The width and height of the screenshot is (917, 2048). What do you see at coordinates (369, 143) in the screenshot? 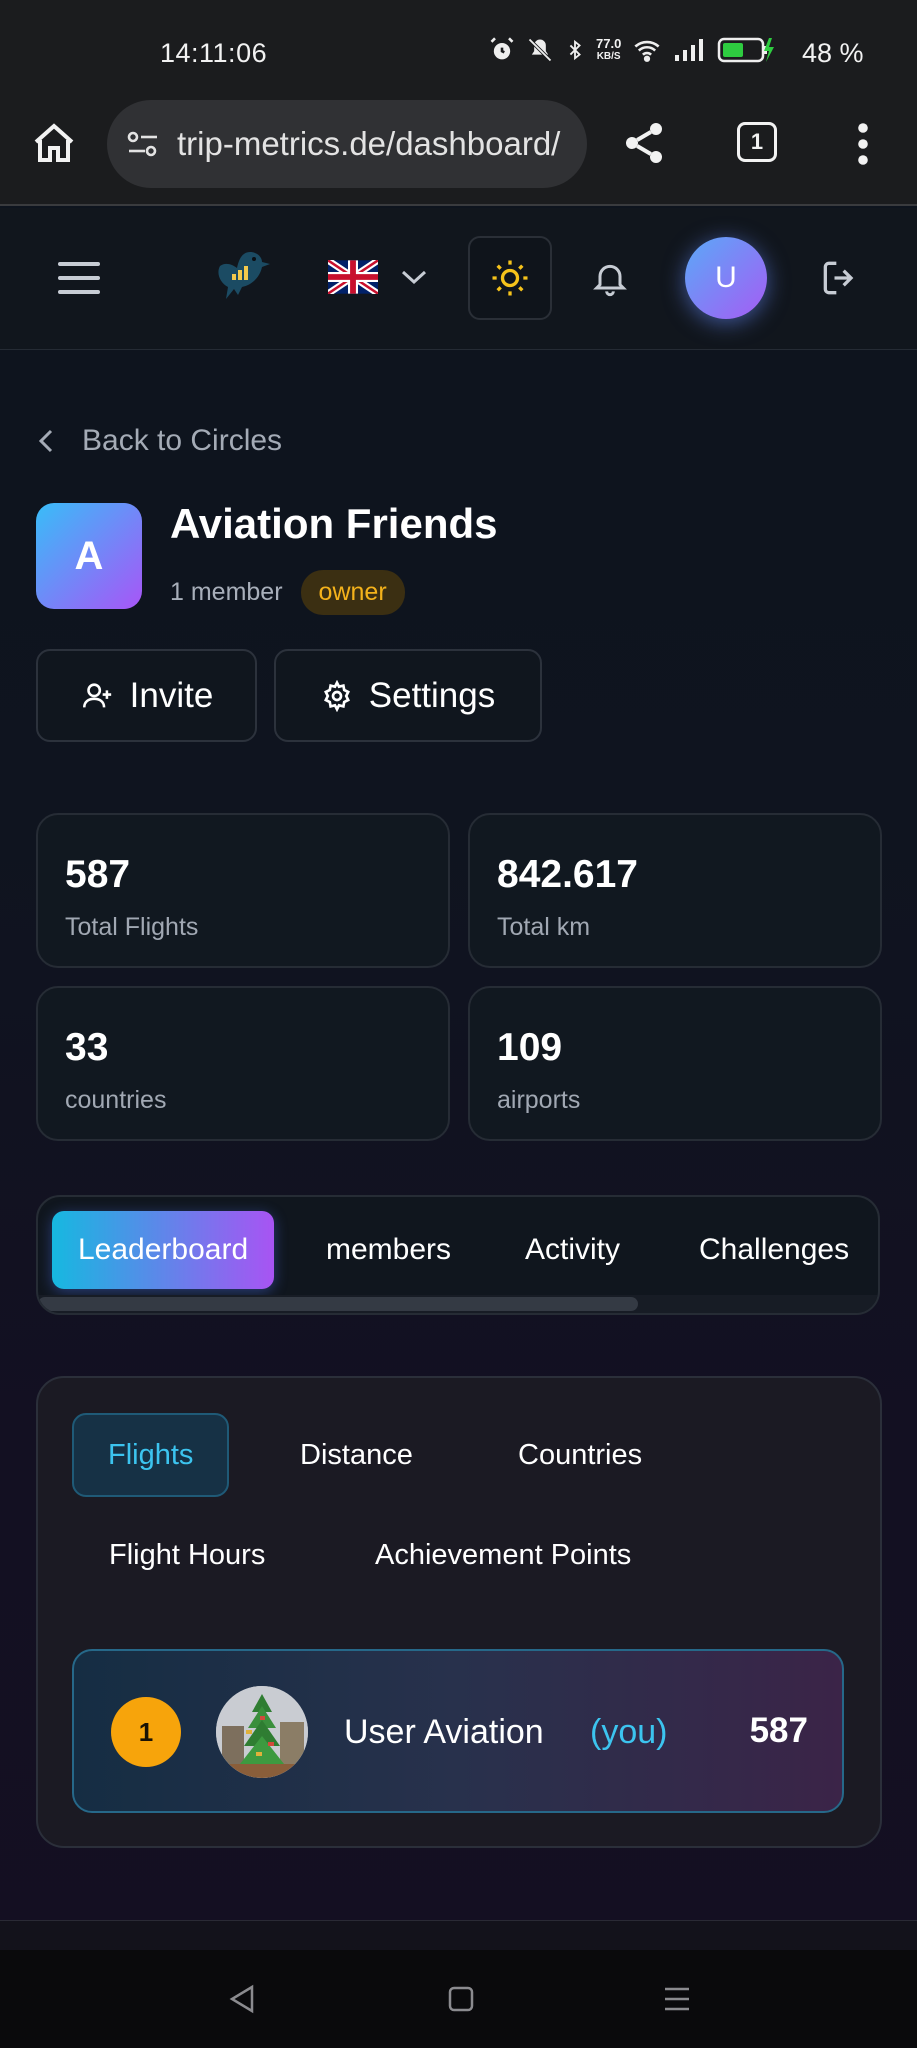
I see `url-text: trip-metrics.de/dashboard/` at bounding box center [369, 143].